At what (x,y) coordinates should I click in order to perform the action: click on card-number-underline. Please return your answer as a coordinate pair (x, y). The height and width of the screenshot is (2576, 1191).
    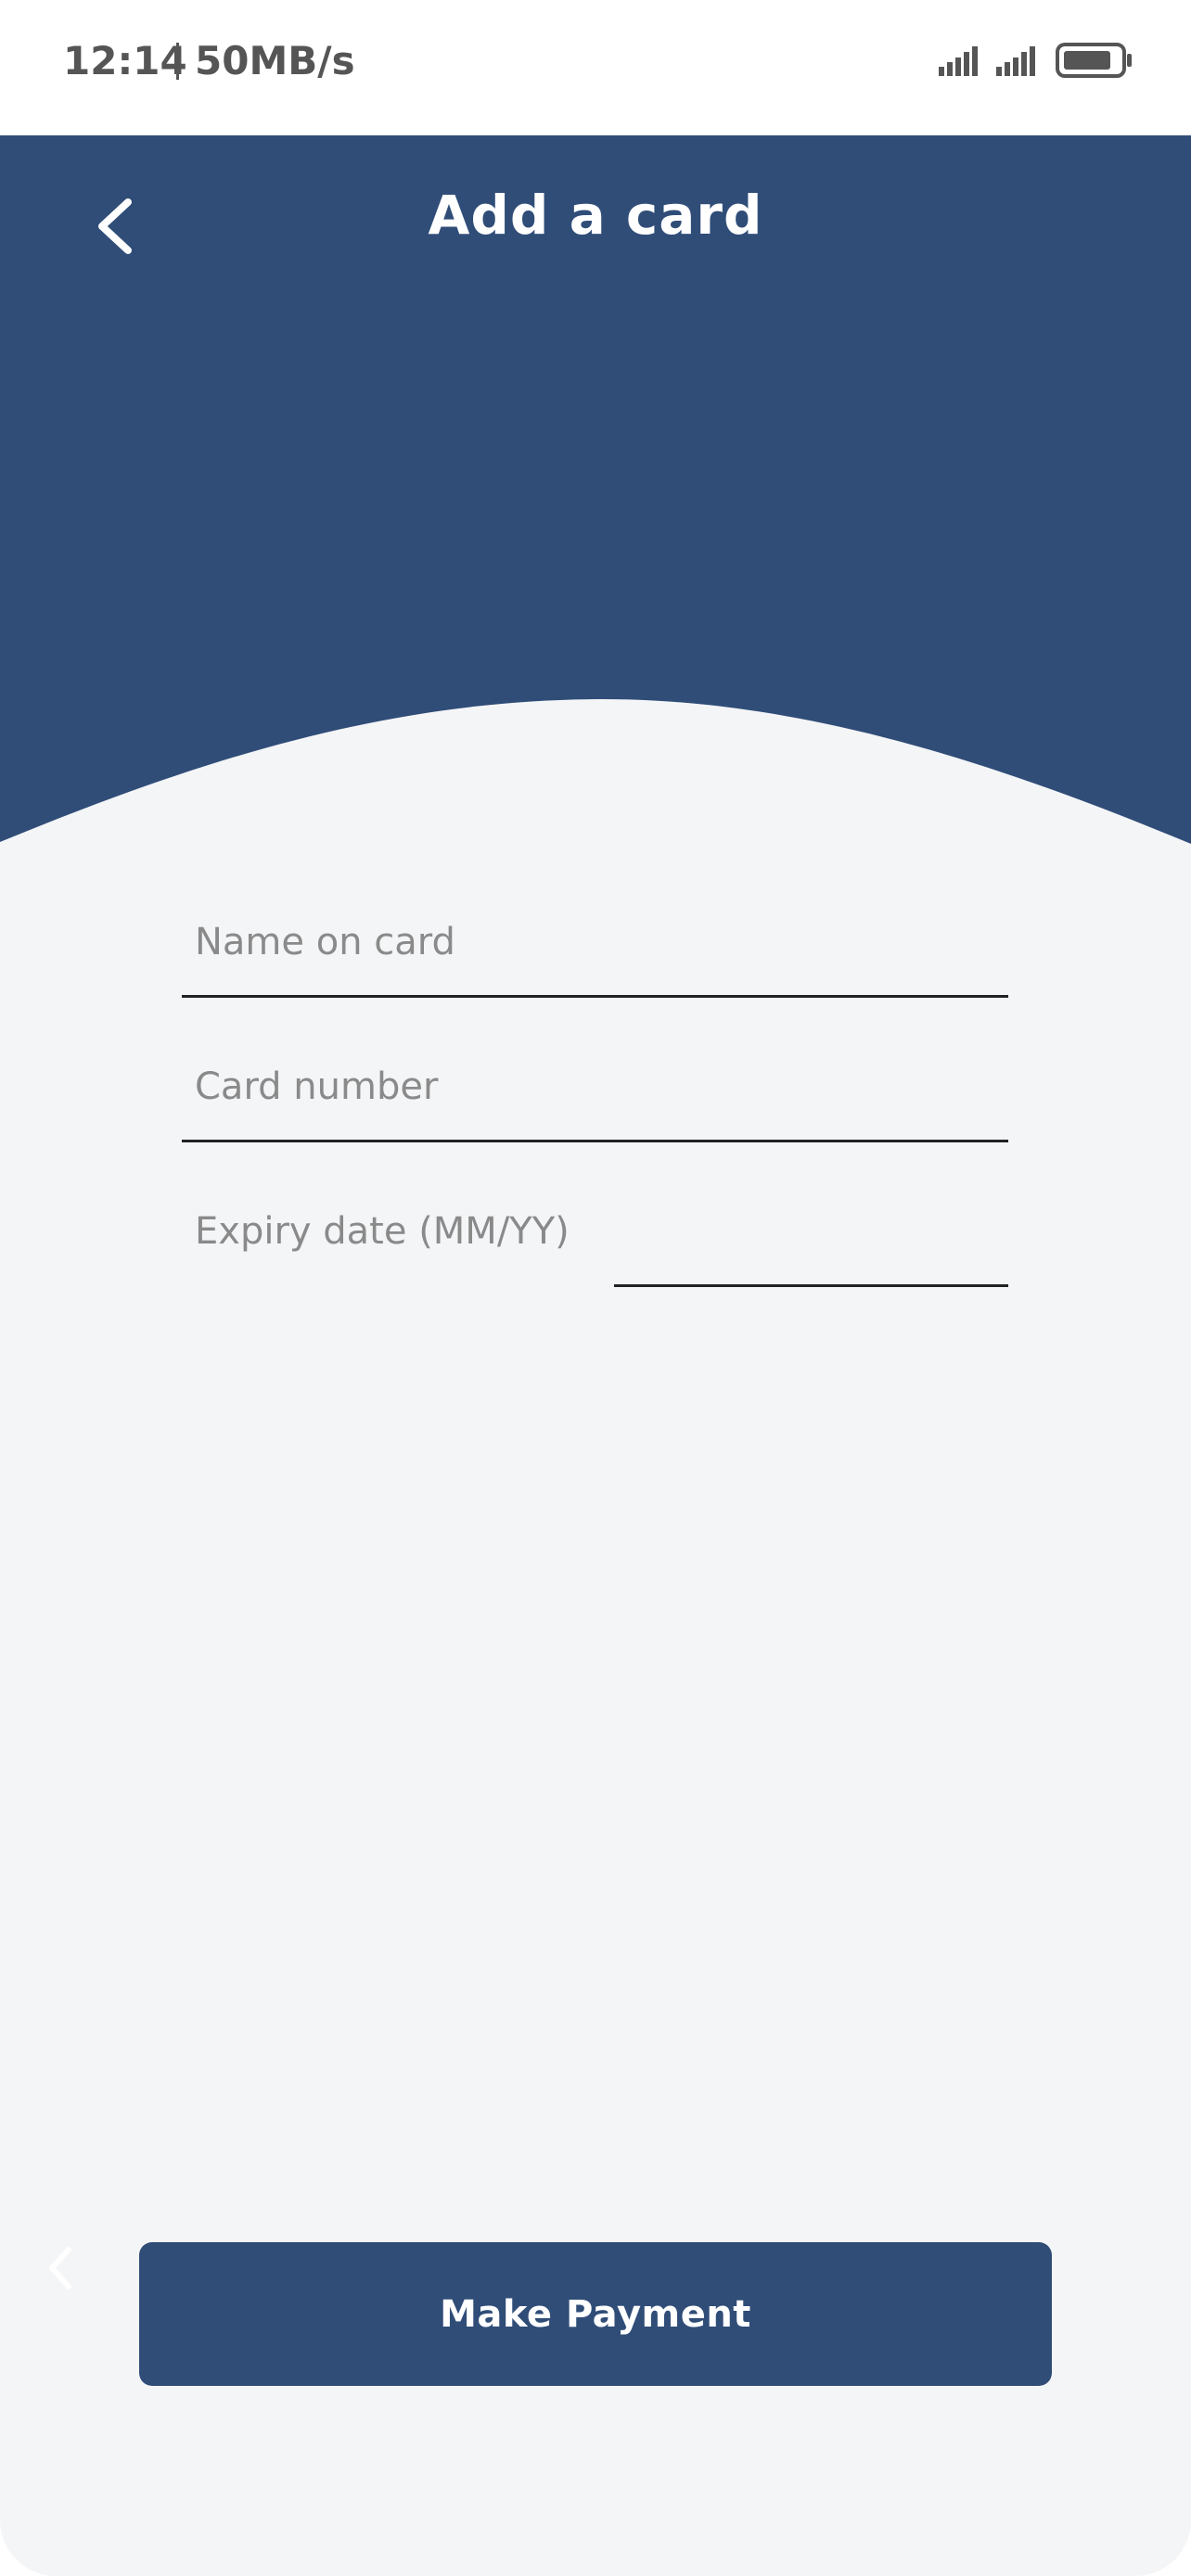
    Looking at the image, I should click on (595, 1141).